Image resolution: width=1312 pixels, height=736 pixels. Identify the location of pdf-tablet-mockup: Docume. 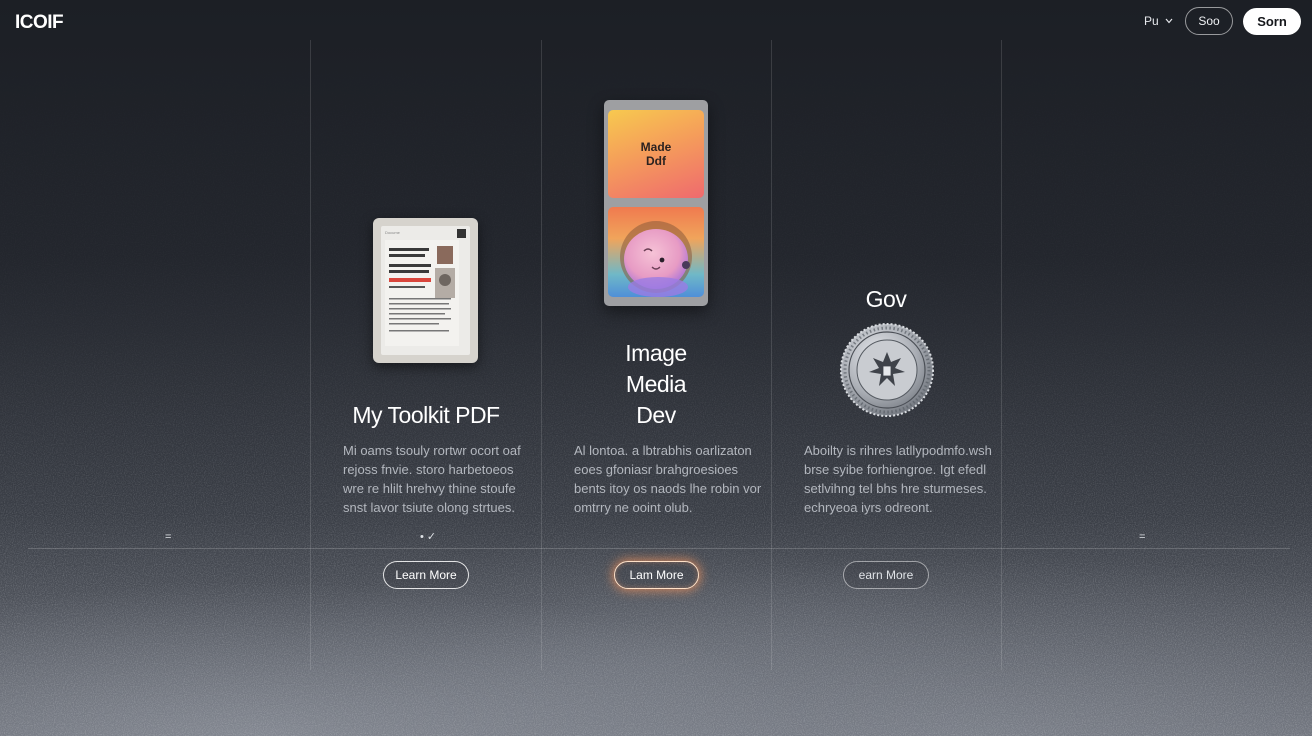
(425, 290).